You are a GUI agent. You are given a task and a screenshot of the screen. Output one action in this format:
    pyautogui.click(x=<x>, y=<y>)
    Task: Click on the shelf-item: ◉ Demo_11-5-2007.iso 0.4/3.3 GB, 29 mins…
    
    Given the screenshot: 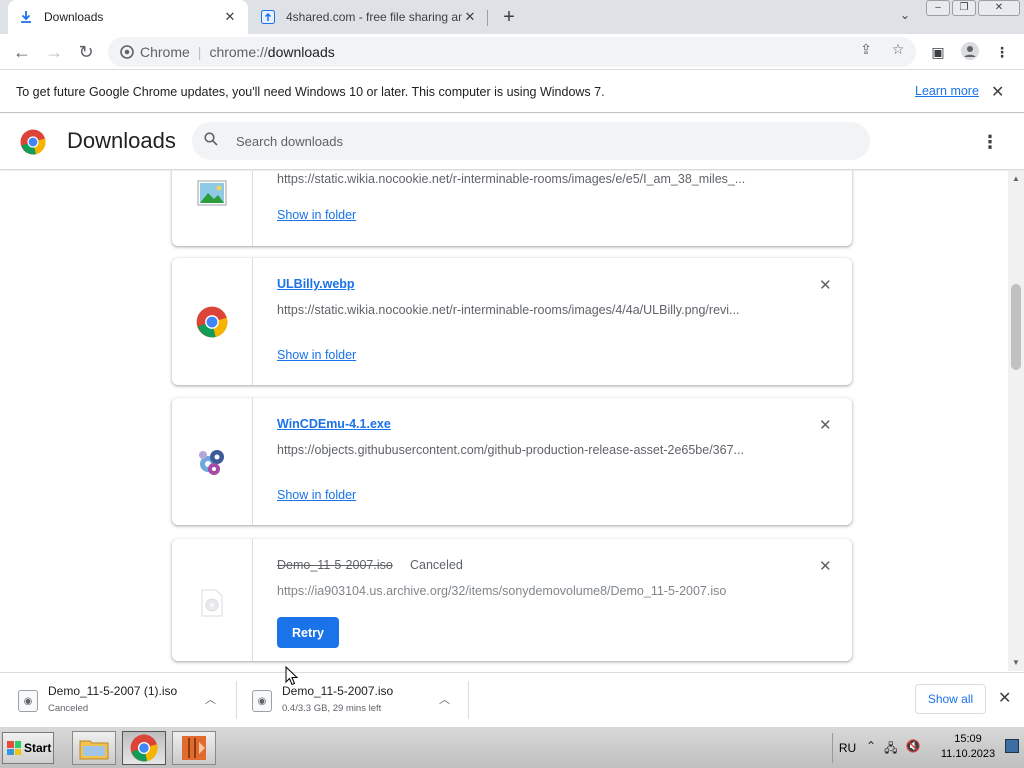 What is the action you would take?
    pyautogui.click(x=350, y=700)
    